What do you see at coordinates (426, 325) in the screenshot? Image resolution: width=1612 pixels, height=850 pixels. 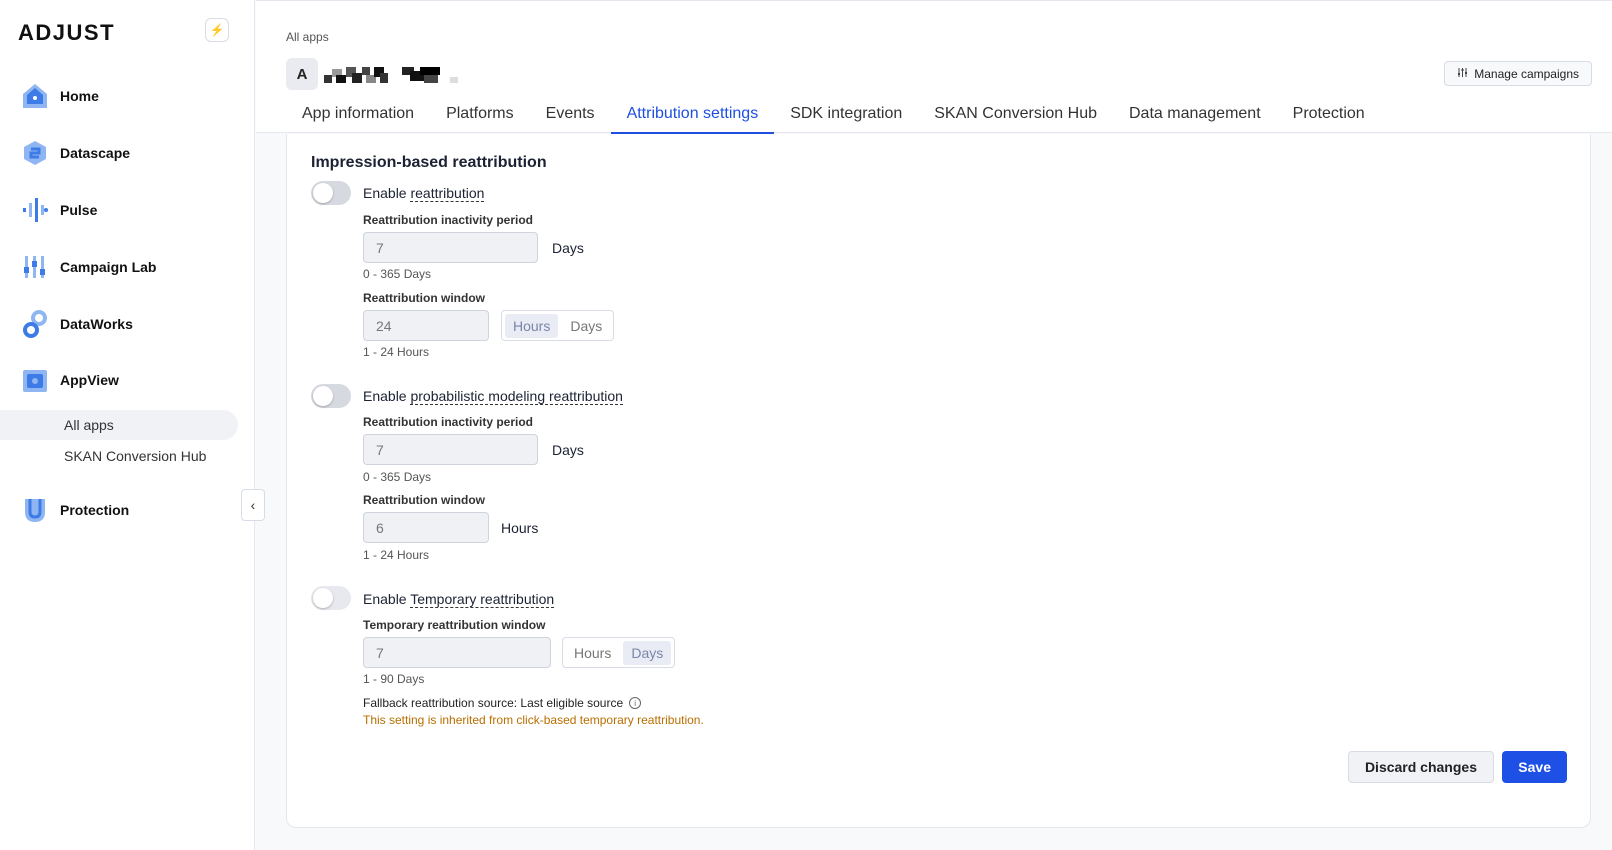 I see `reattribution-window-input: 24` at bounding box center [426, 325].